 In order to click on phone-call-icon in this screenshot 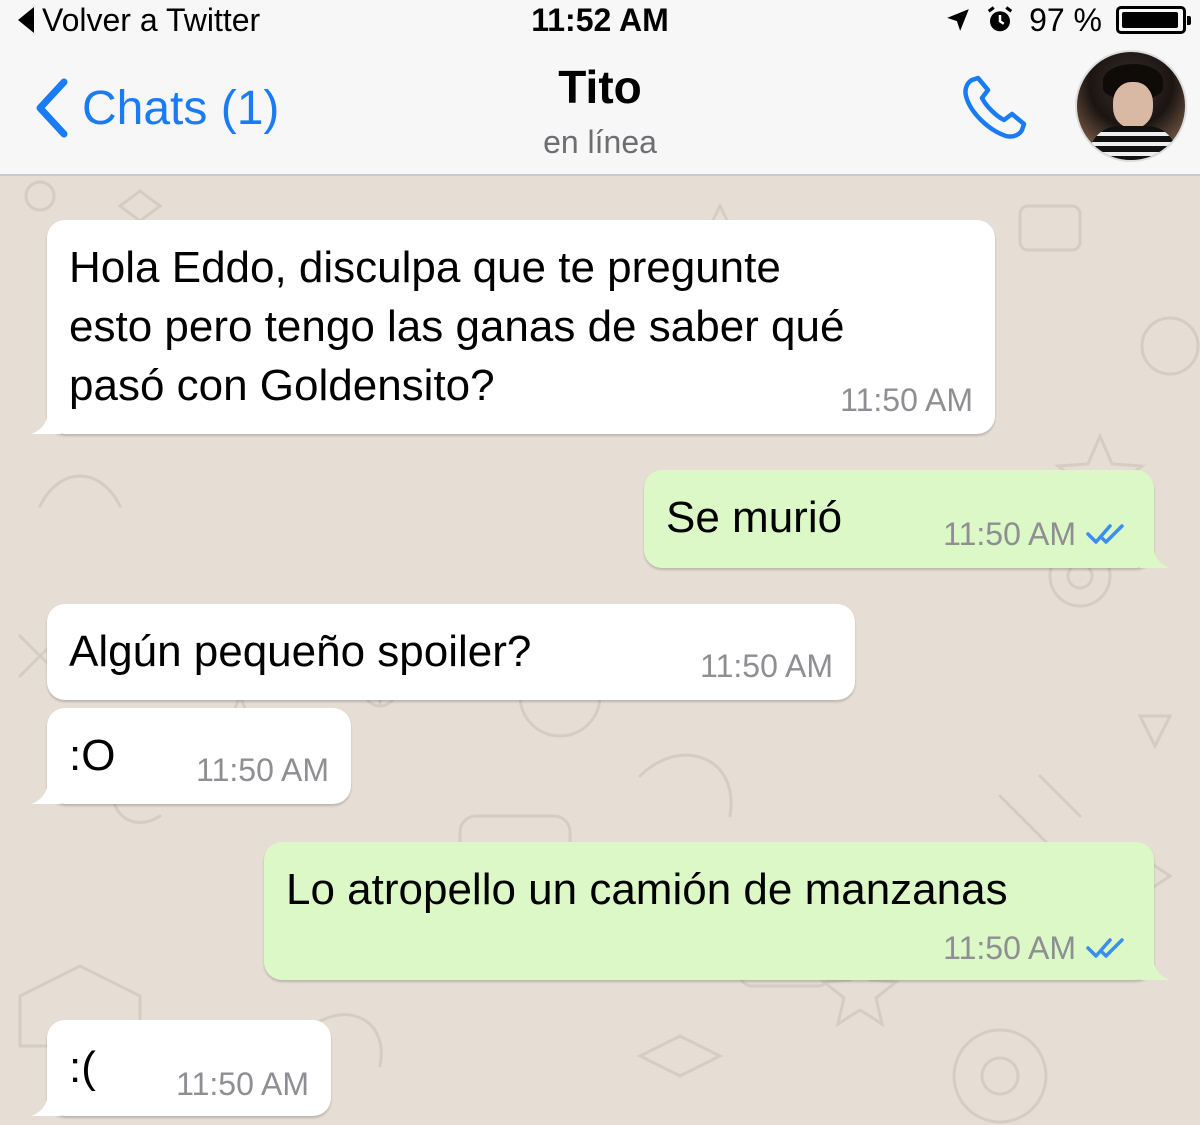, I will do `click(994, 108)`.